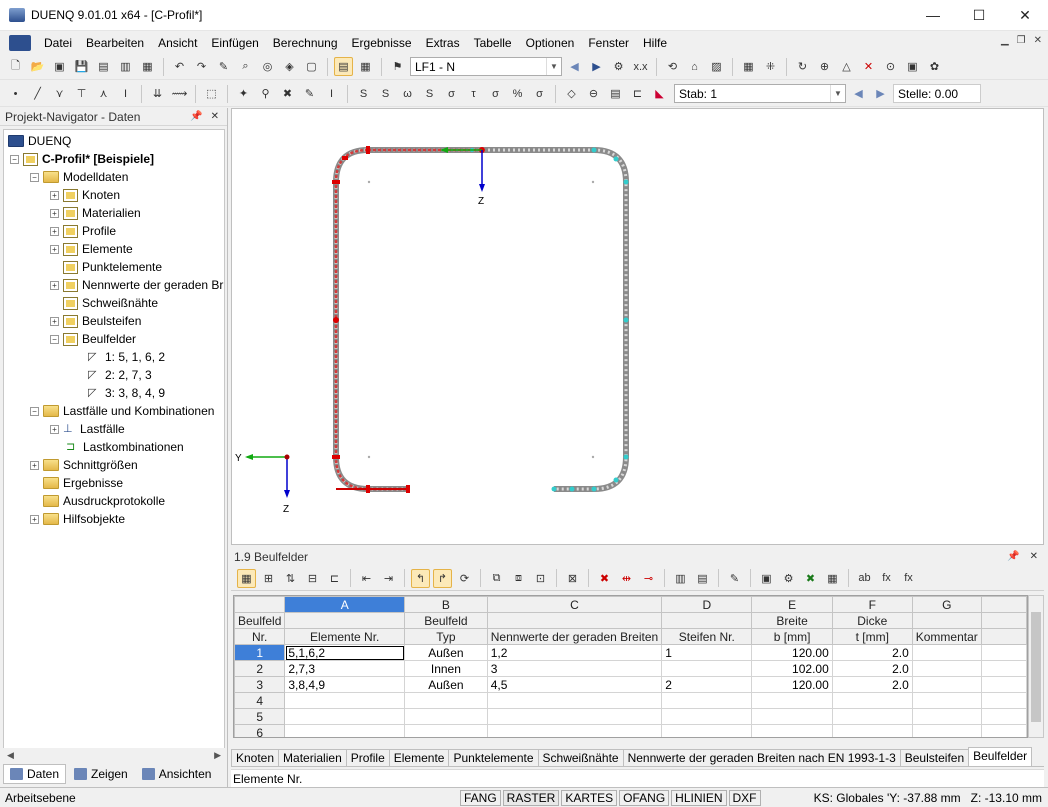  Describe the element at coordinates (367, 757) in the screenshot. I see `tab-profile: Profile` at that location.